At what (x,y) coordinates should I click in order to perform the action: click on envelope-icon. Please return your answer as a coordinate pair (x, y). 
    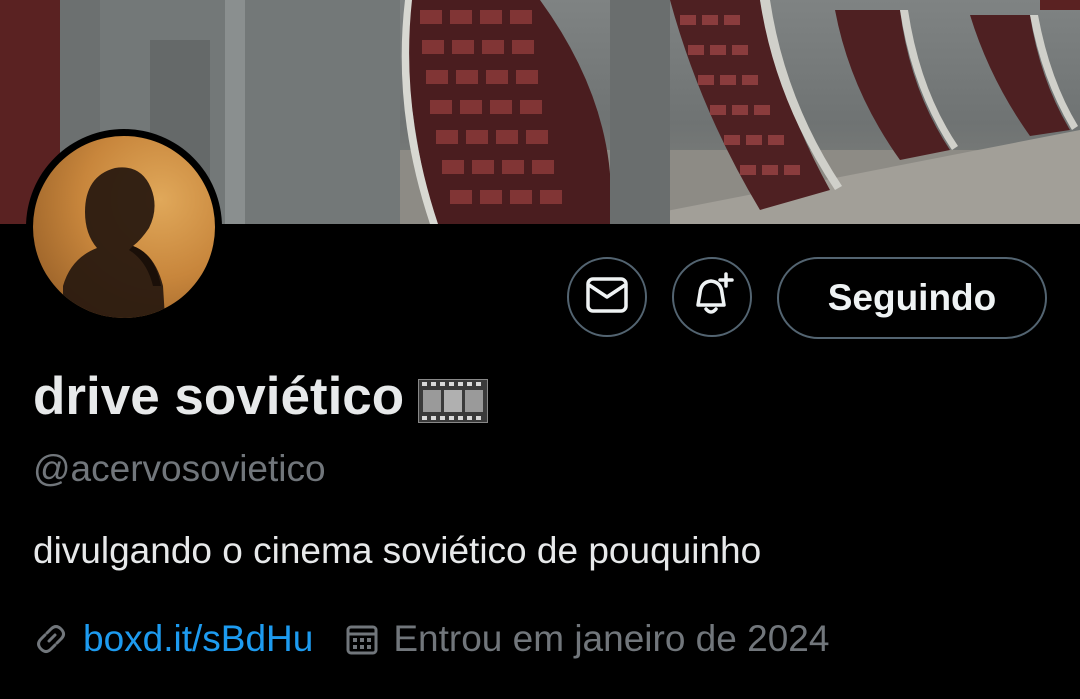
    Looking at the image, I should click on (607, 297).